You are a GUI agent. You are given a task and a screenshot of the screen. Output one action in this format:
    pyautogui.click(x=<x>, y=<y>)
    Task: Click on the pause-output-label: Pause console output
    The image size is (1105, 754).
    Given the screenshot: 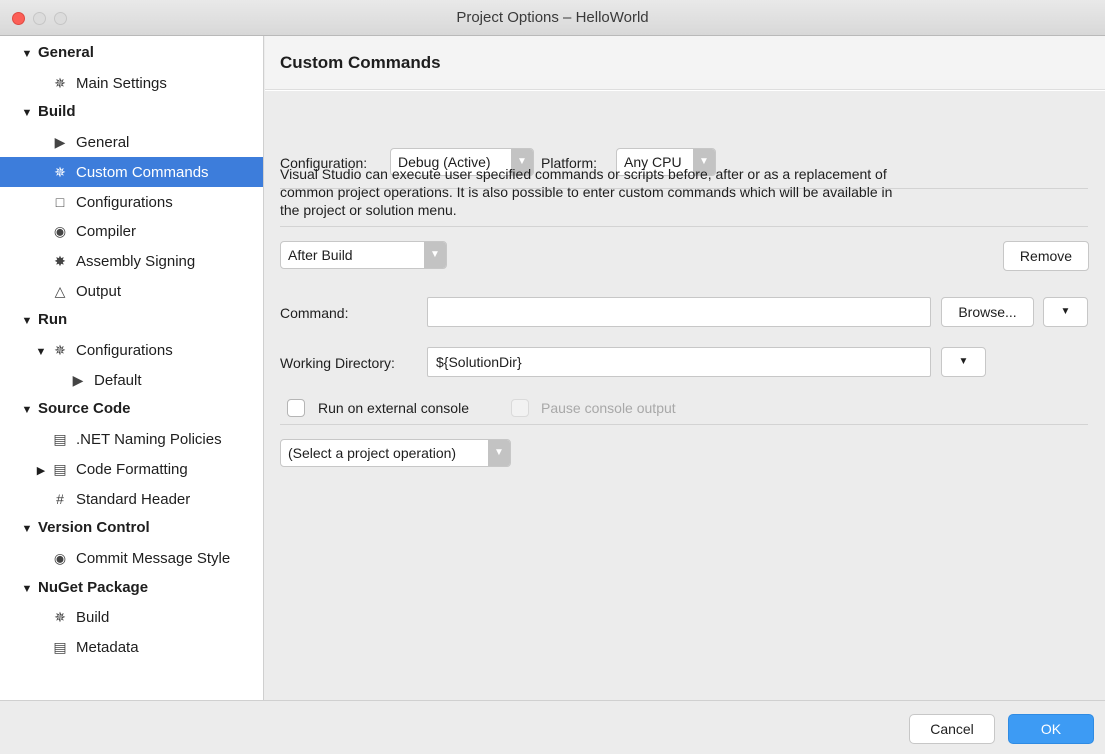 What is the action you would take?
    pyautogui.click(x=608, y=408)
    